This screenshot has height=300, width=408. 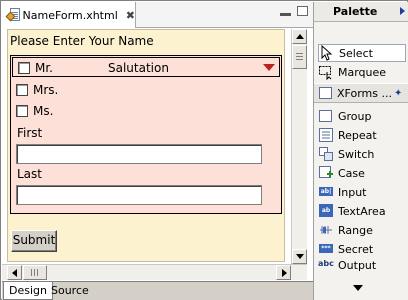 I want to click on palette-item-label: Switch, so click(x=356, y=154).